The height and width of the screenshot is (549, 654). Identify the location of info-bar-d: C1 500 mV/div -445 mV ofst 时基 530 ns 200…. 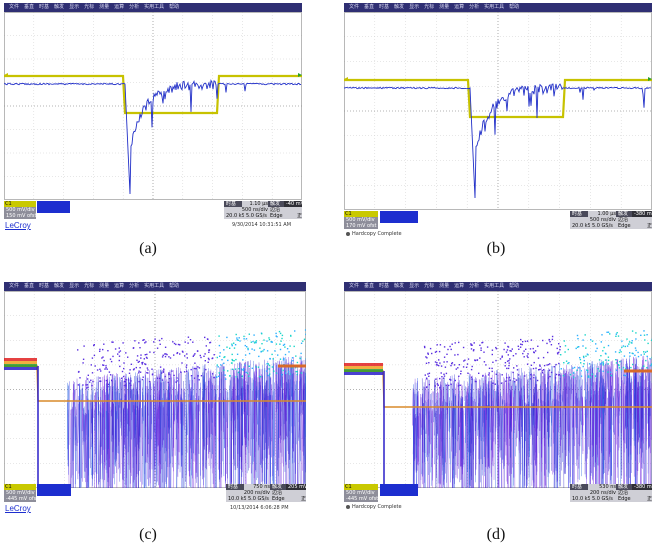
(498, 499).